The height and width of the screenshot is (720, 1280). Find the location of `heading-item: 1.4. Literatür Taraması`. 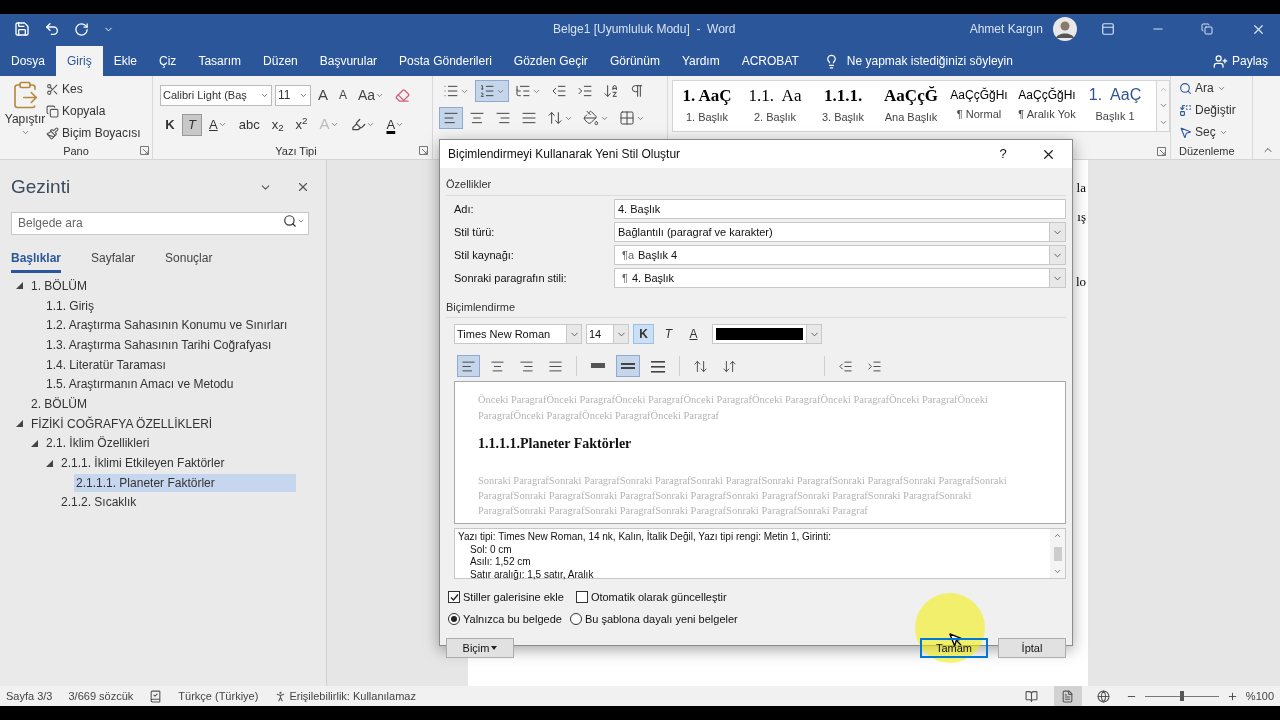

heading-item: 1.4. Literatür Taraması is located at coordinates (106, 364).